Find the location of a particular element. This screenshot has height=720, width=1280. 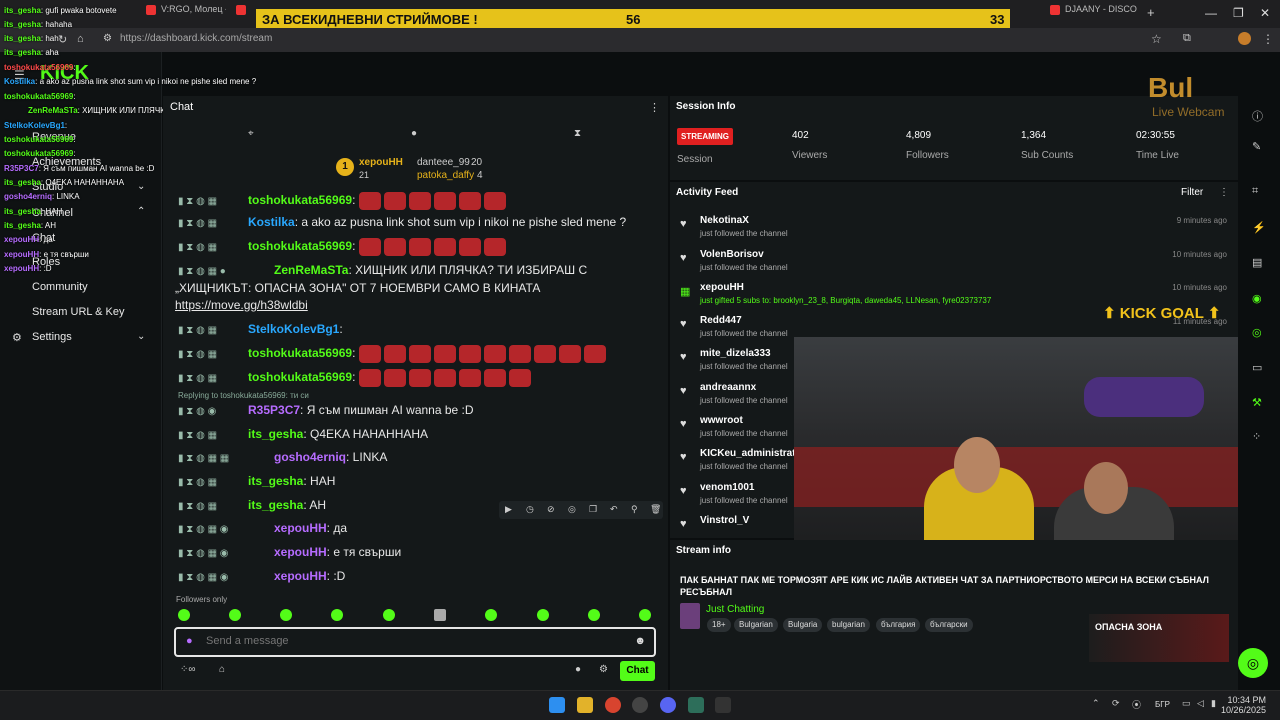

play-icon: ▶ is located at coordinates (508, 509).